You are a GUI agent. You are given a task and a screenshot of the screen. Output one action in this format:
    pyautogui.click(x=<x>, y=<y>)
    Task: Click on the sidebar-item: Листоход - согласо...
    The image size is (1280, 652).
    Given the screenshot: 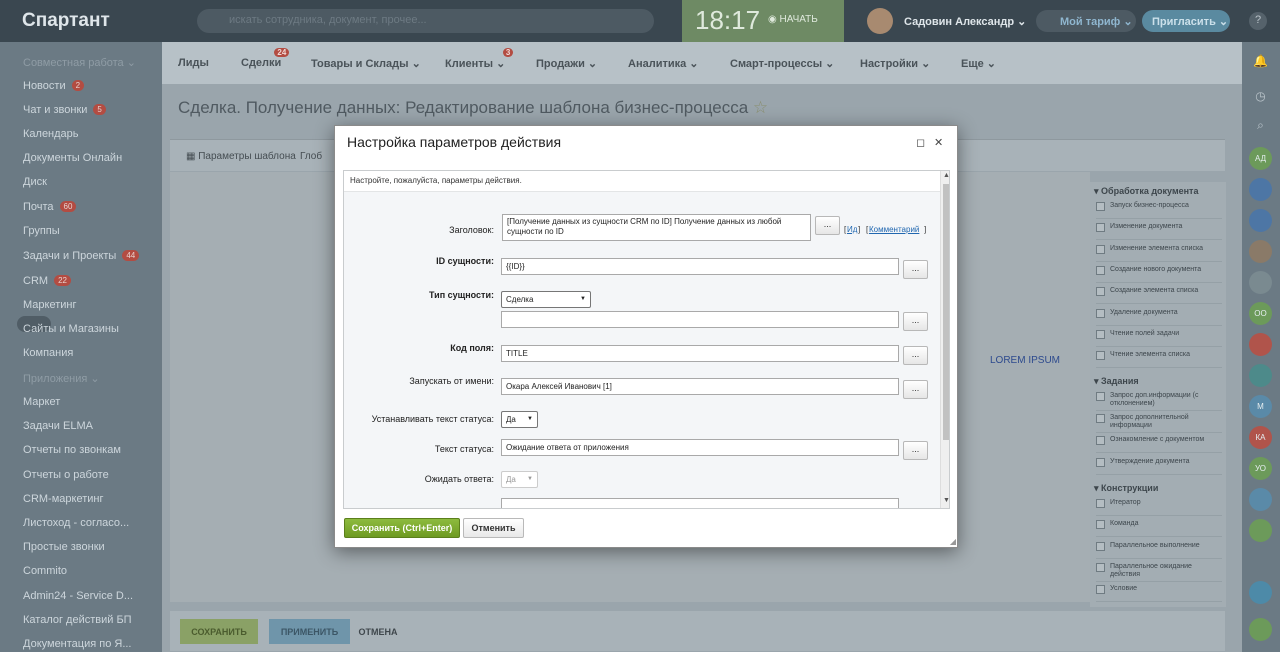 What is the action you would take?
    pyautogui.click(x=76, y=523)
    